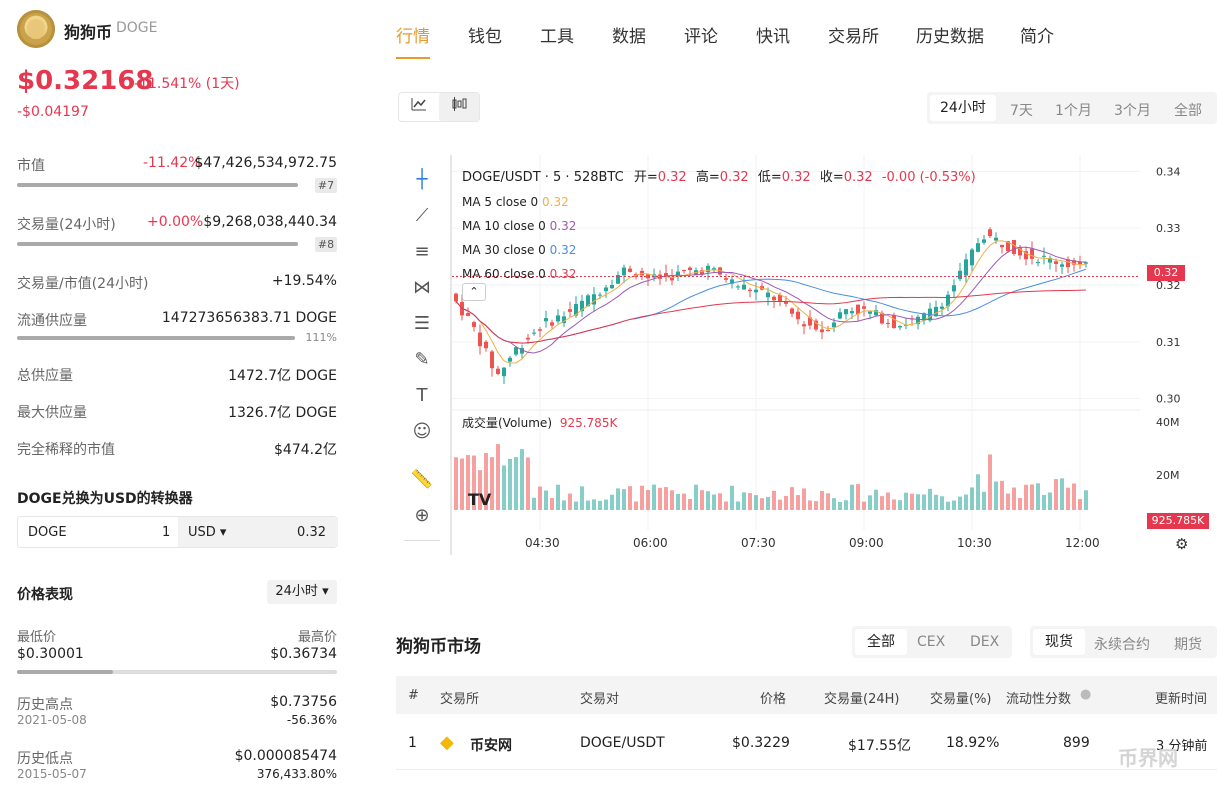 This screenshot has width=1230, height=786. Describe the element at coordinates (1059, 642) in the screenshot. I see `filter-spot: 现货` at that location.